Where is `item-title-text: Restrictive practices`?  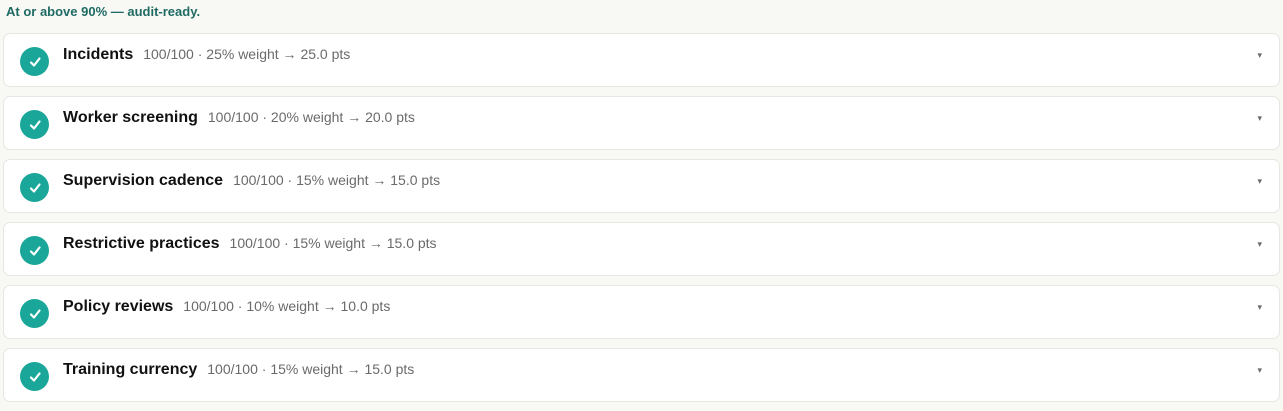
item-title-text: Restrictive practices is located at coordinates (141, 243).